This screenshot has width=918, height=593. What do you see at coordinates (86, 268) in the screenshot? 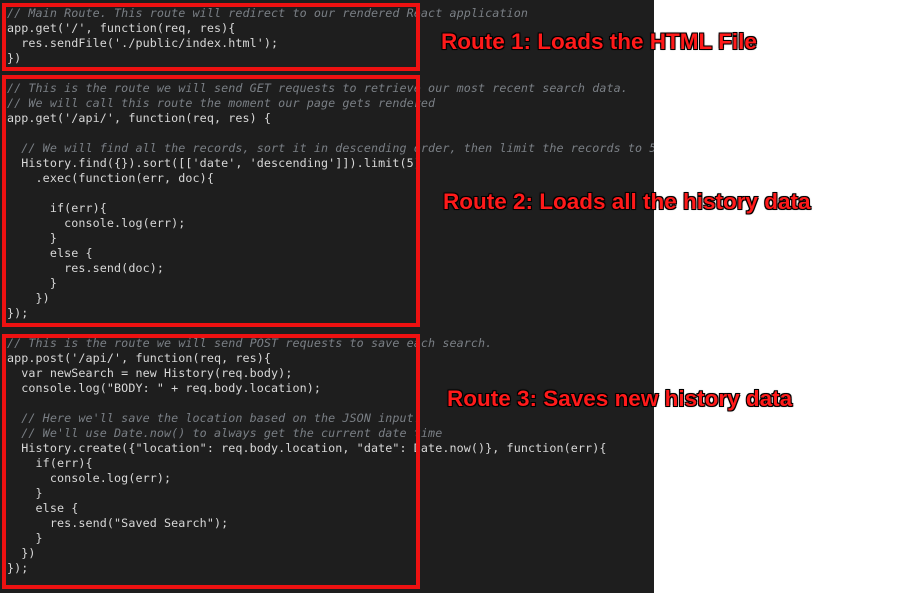
I see `code-line: res.send(doc);` at bounding box center [86, 268].